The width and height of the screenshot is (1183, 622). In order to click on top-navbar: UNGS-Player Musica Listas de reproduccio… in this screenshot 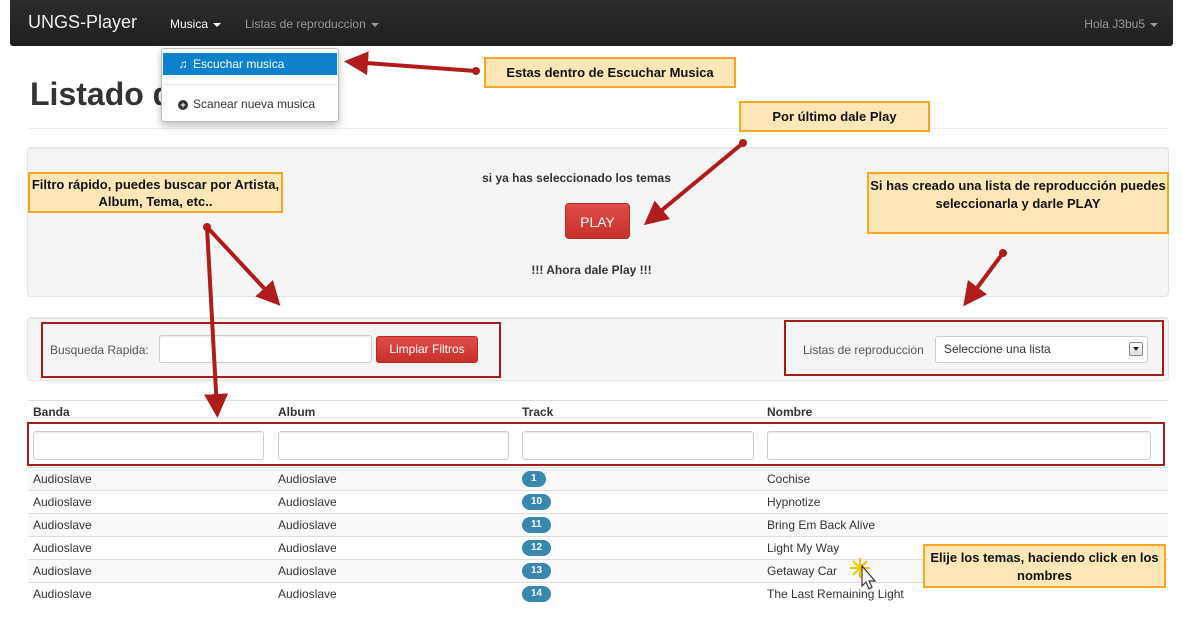, I will do `click(591, 23)`.